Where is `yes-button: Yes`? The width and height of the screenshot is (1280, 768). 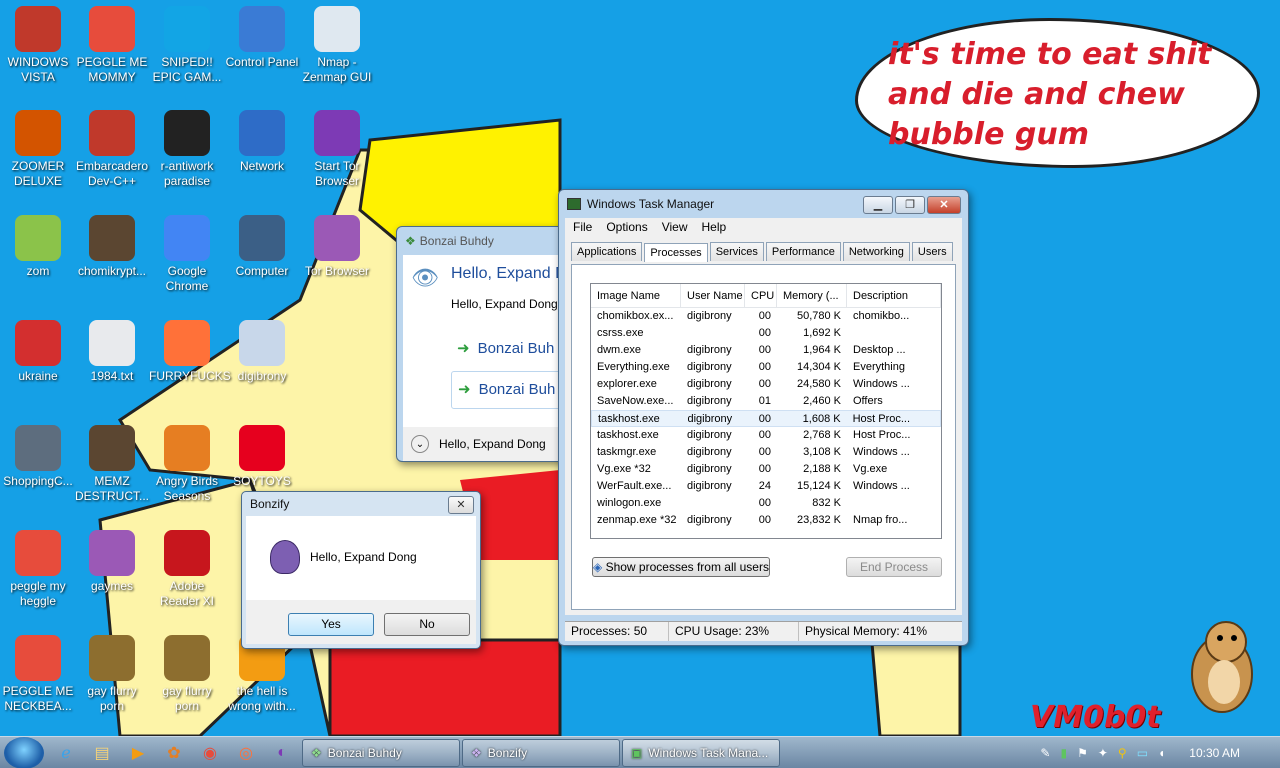
yes-button: Yes is located at coordinates (331, 624).